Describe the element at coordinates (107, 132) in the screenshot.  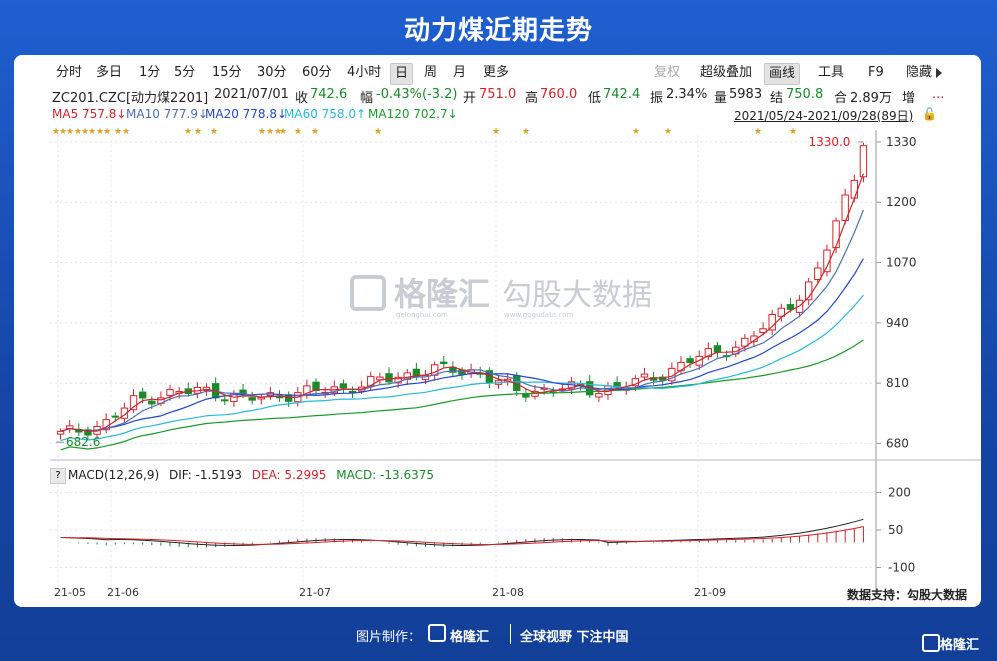
I see `event-star-icon-7: ★` at that location.